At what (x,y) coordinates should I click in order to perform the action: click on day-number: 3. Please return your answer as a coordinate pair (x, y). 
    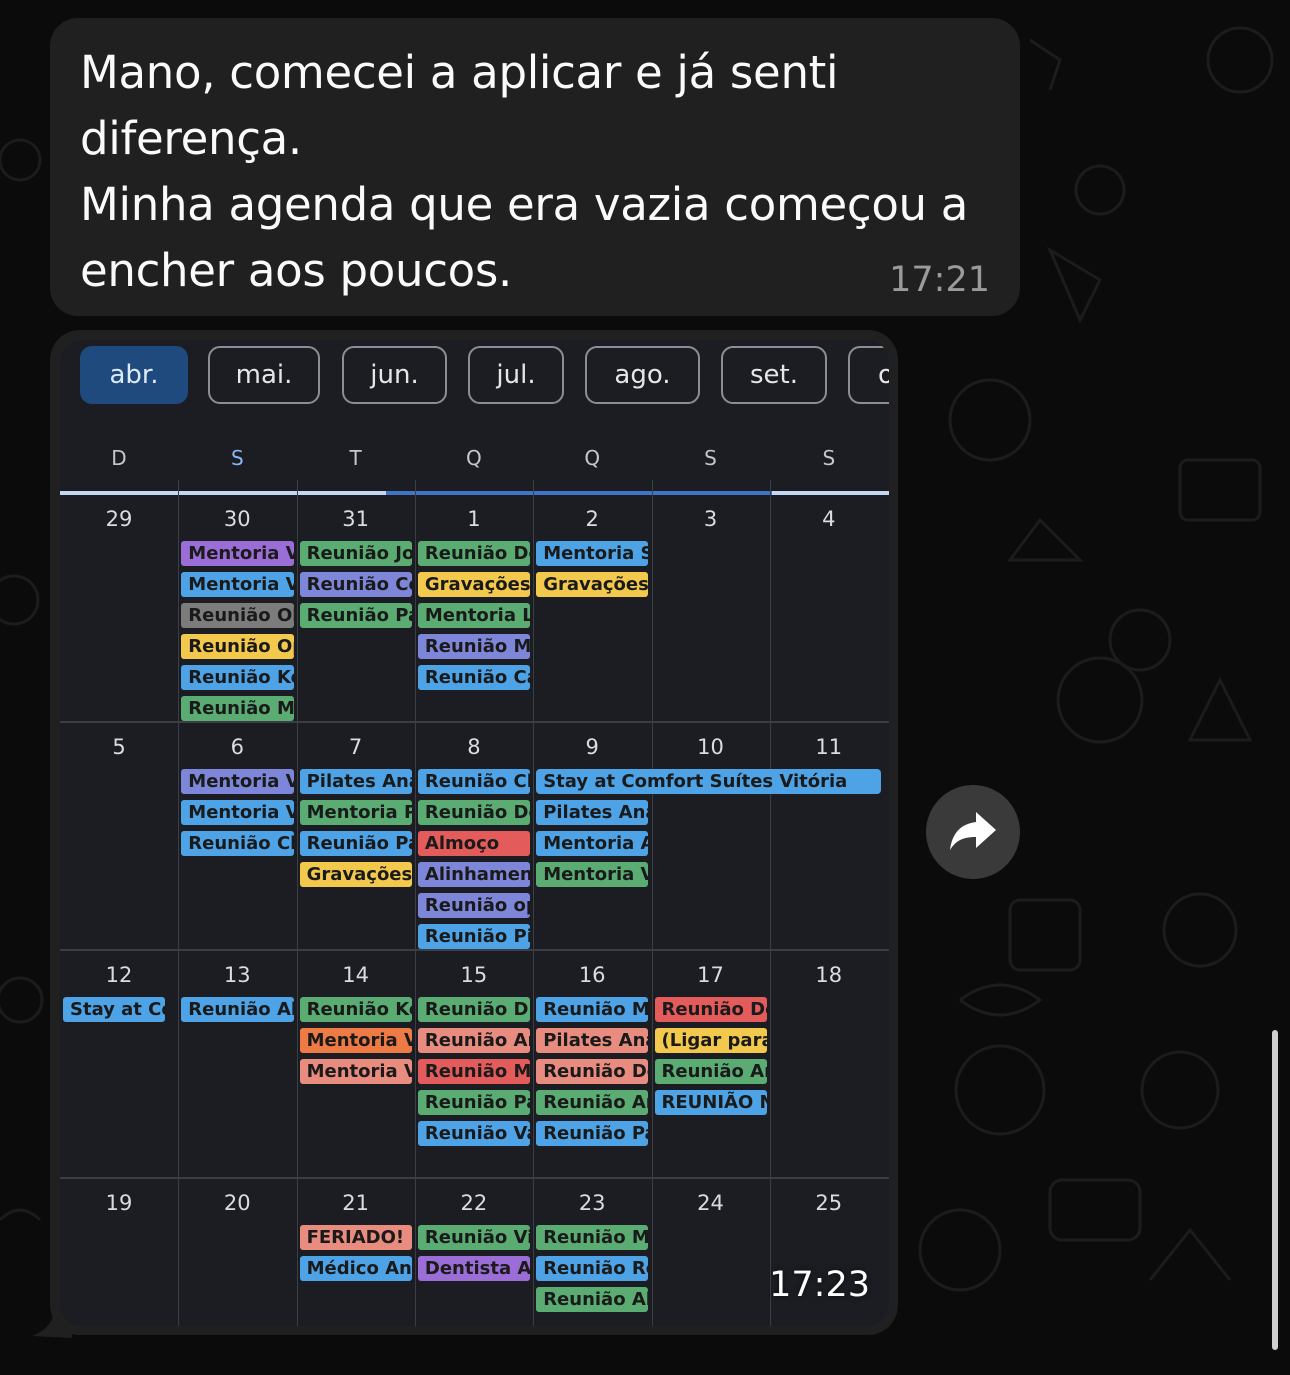
    Looking at the image, I should click on (711, 519).